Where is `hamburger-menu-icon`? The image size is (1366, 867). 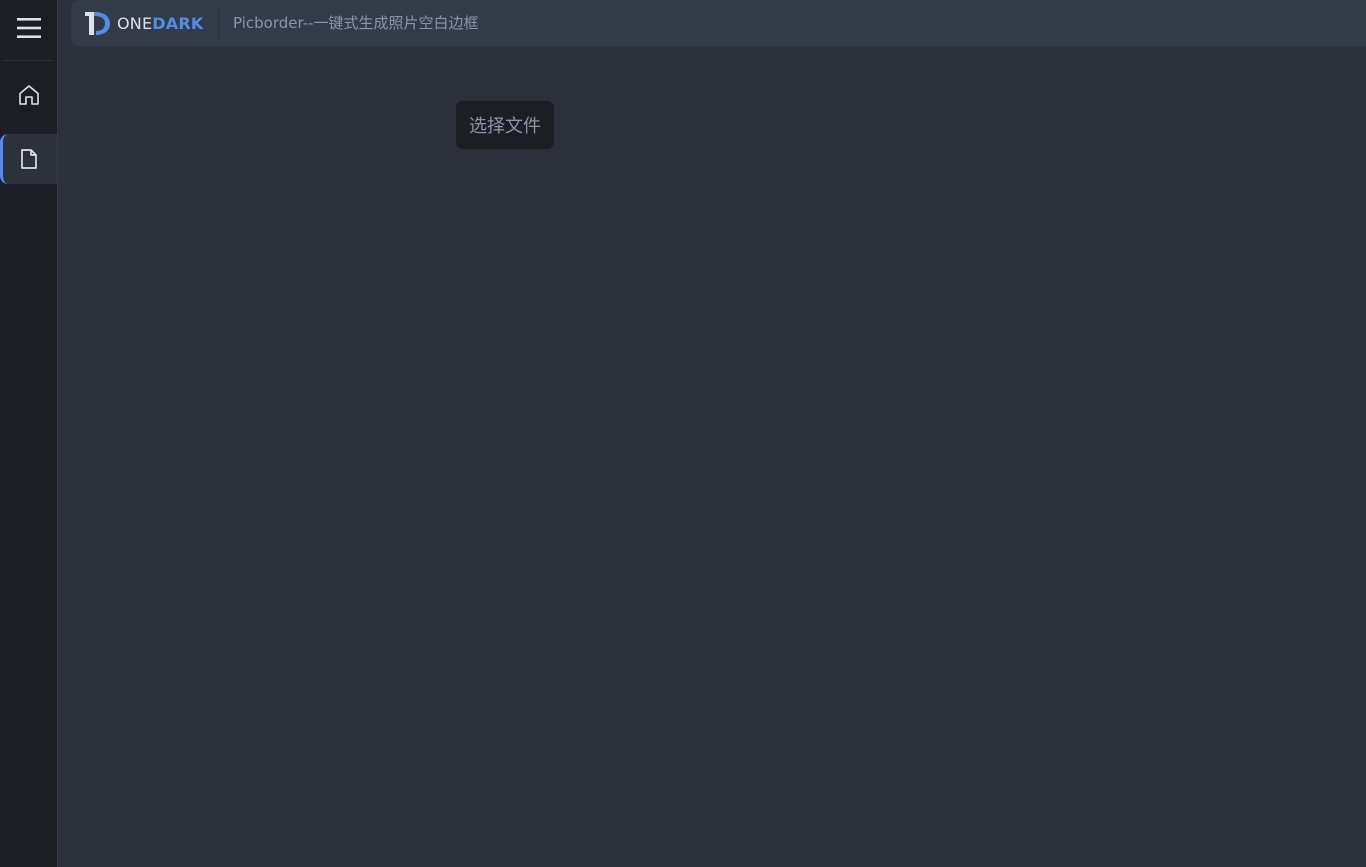
hamburger-menu-icon is located at coordinates (28, 28).